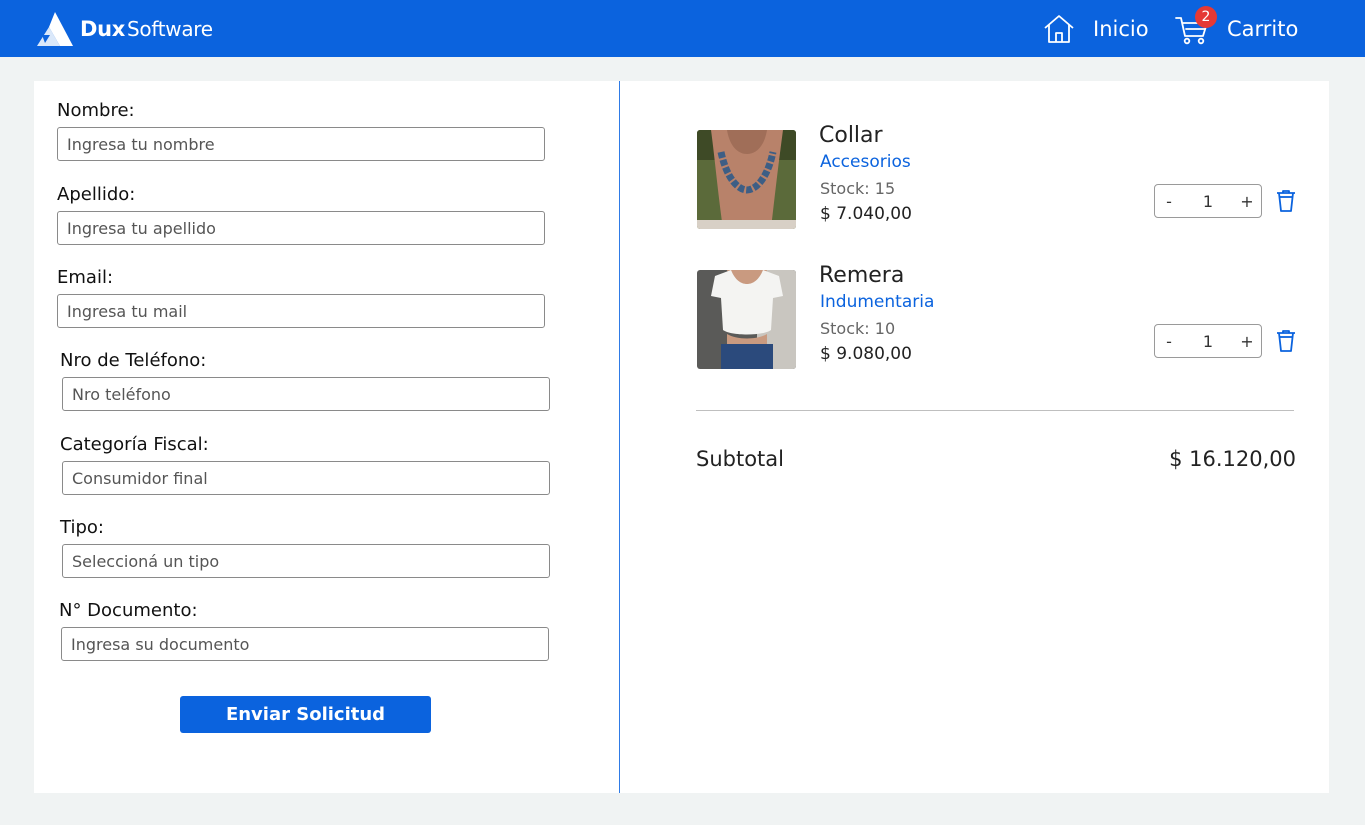  I want to click on product-price: $ 9.080,00, so click(866, 354).